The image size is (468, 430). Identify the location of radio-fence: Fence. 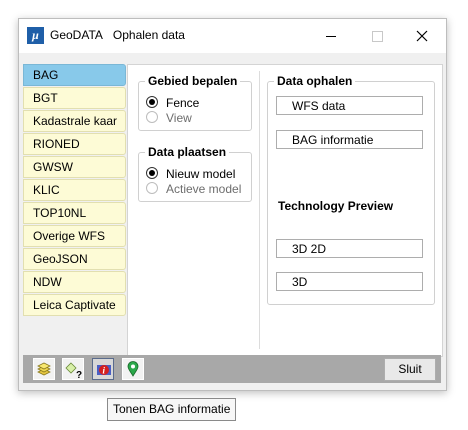
(172, 103).